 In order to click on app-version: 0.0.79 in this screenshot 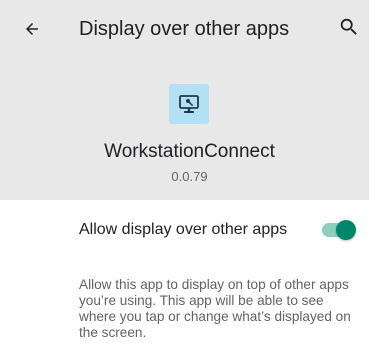, I will do `click(189, 176)`.